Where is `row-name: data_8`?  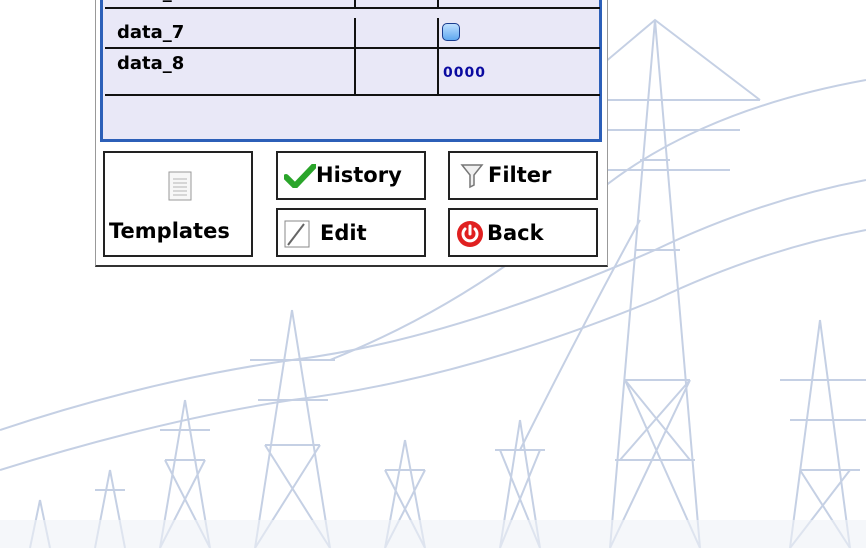 row-name: data_8 is located at coordinates (151, 63).